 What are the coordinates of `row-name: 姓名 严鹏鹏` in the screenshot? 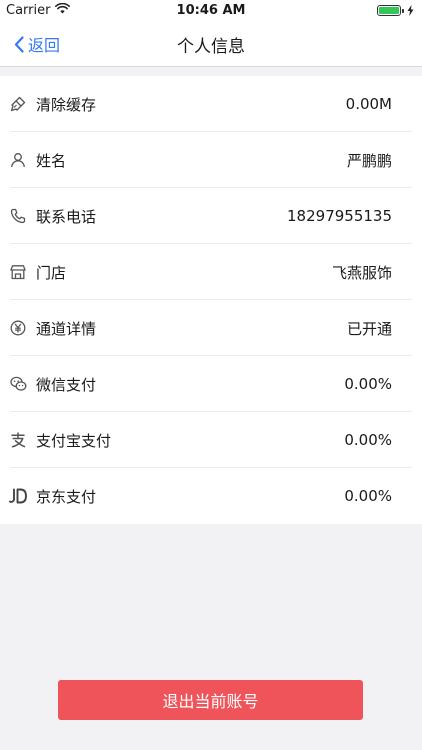 It's located at (211, 160).